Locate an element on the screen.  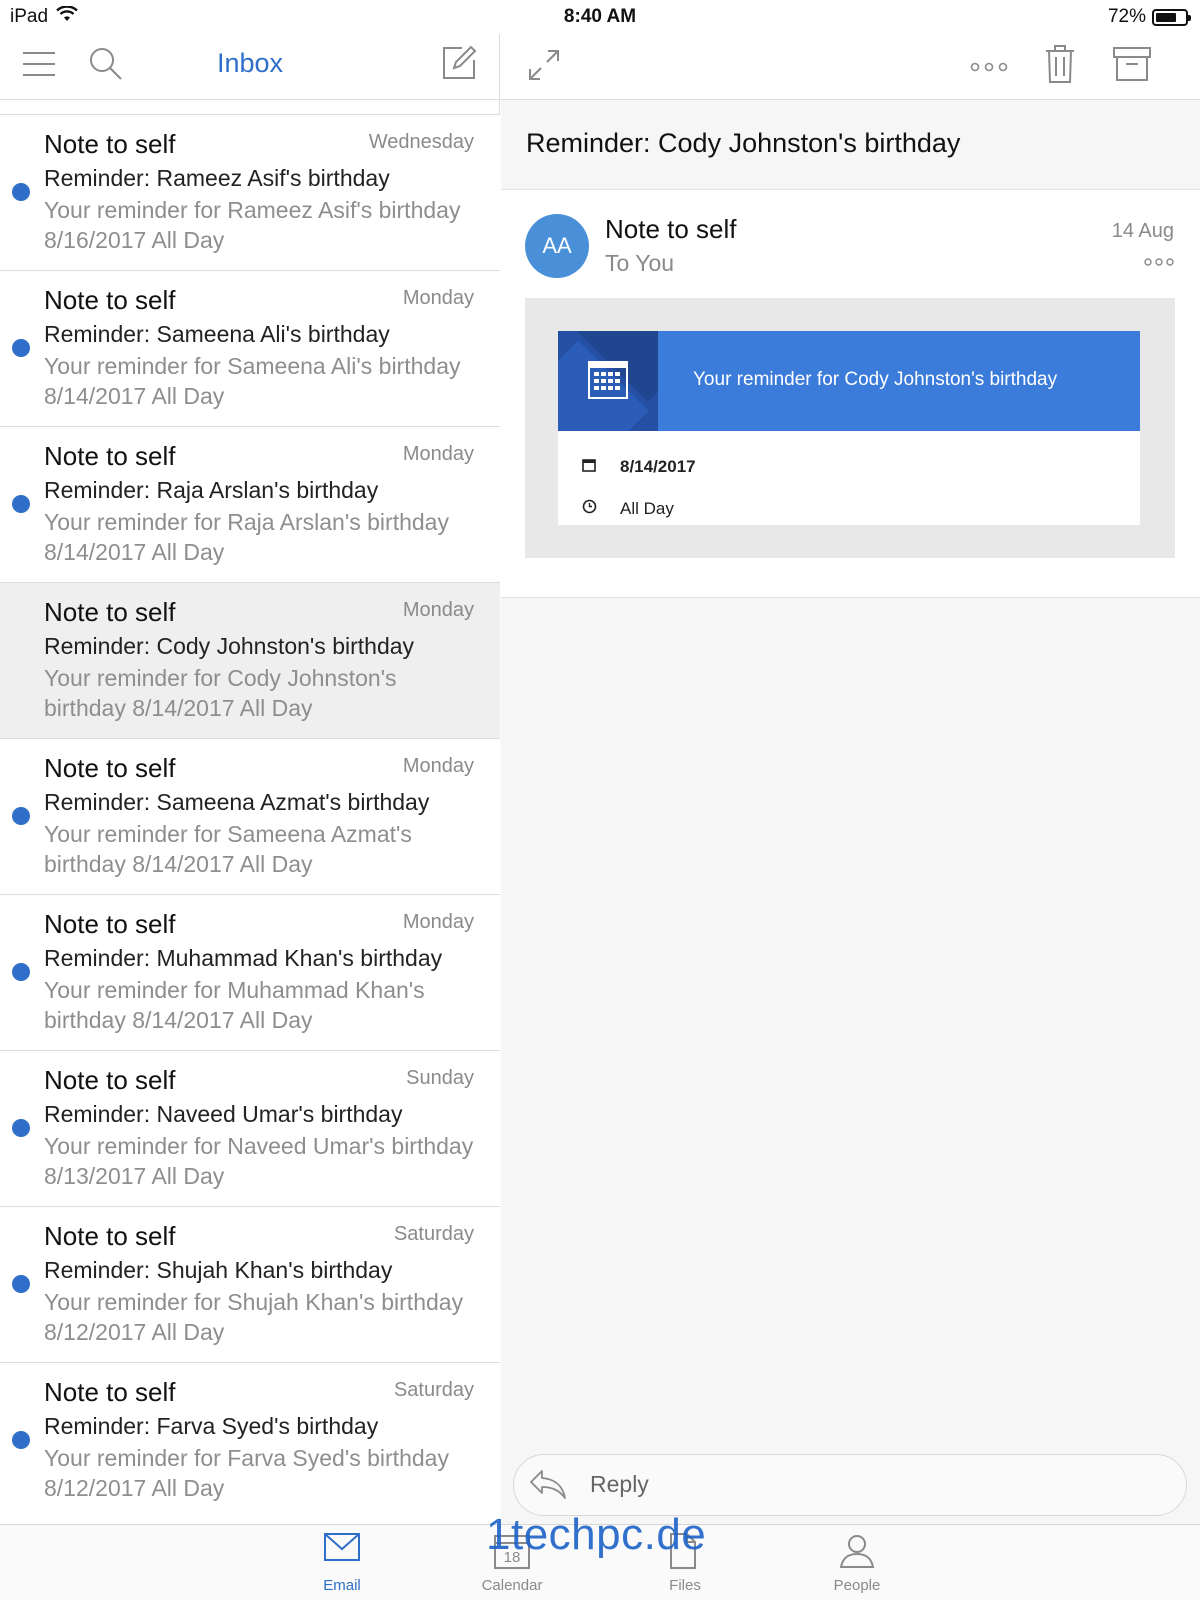
battery-icon is located at coordinates (1171, 17).